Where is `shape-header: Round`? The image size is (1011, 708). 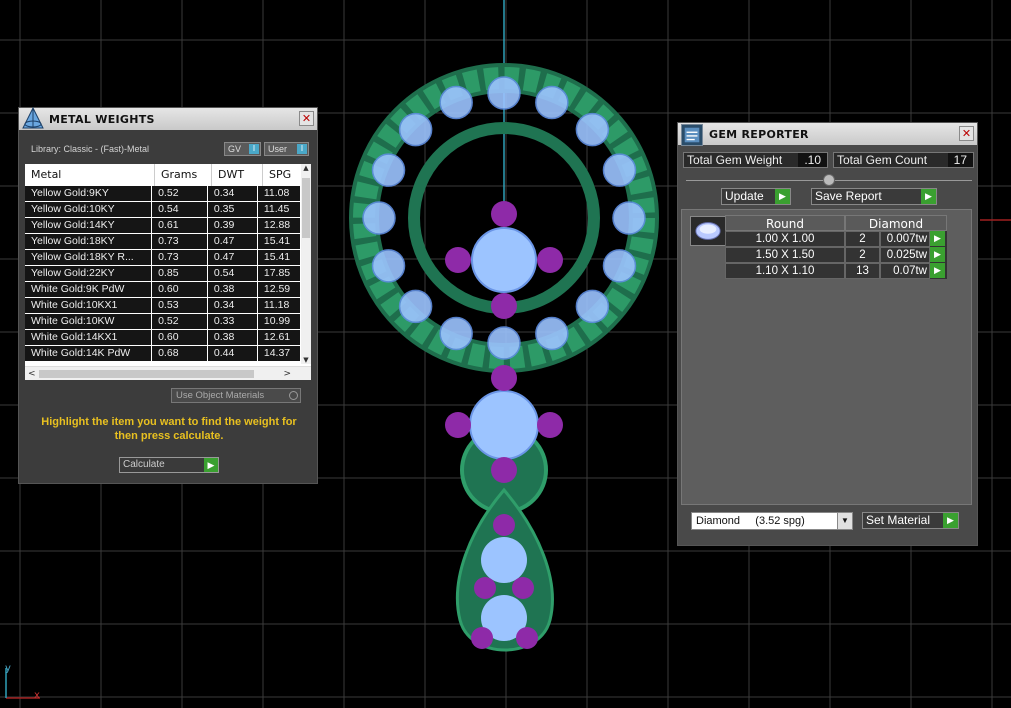
shape-header: Round is located at coordinates (785, 223).